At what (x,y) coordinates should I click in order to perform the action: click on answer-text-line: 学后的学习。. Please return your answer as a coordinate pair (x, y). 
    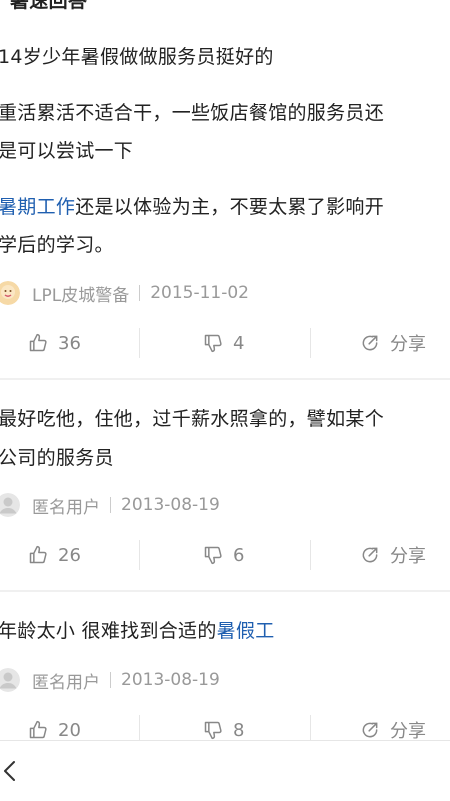
    Looking at the image, I should click on (57, 245).